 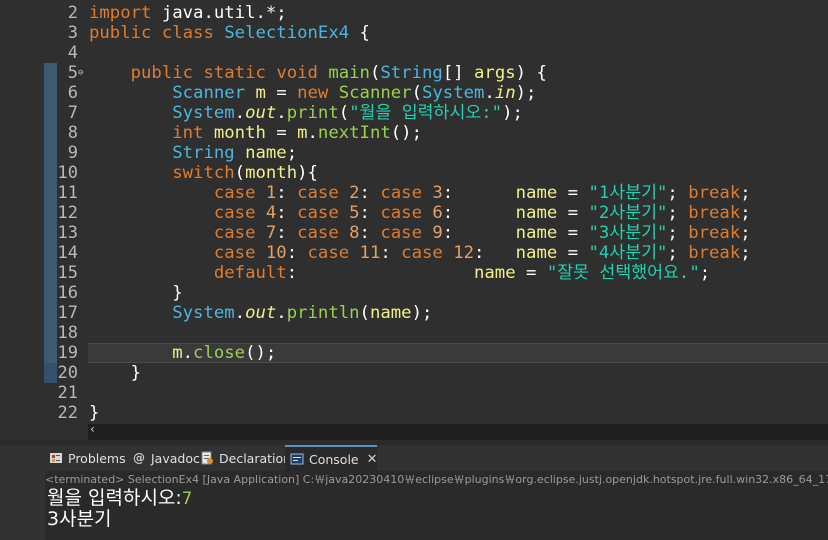 What do you see at coordinates (119, 499) in the screenshot?
I see `console-line-prompt: 월을 입력하시오:7` at bounding box center [119, 499].